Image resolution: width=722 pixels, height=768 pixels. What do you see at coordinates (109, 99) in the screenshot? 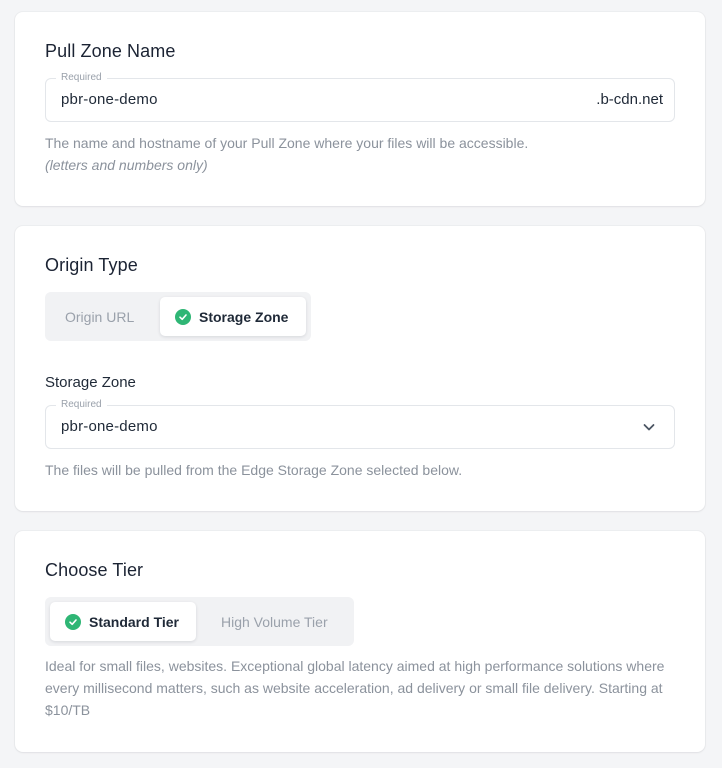
I see `pull-zone-name-value: pbr-one-demo` at bounding box center [109, 99].